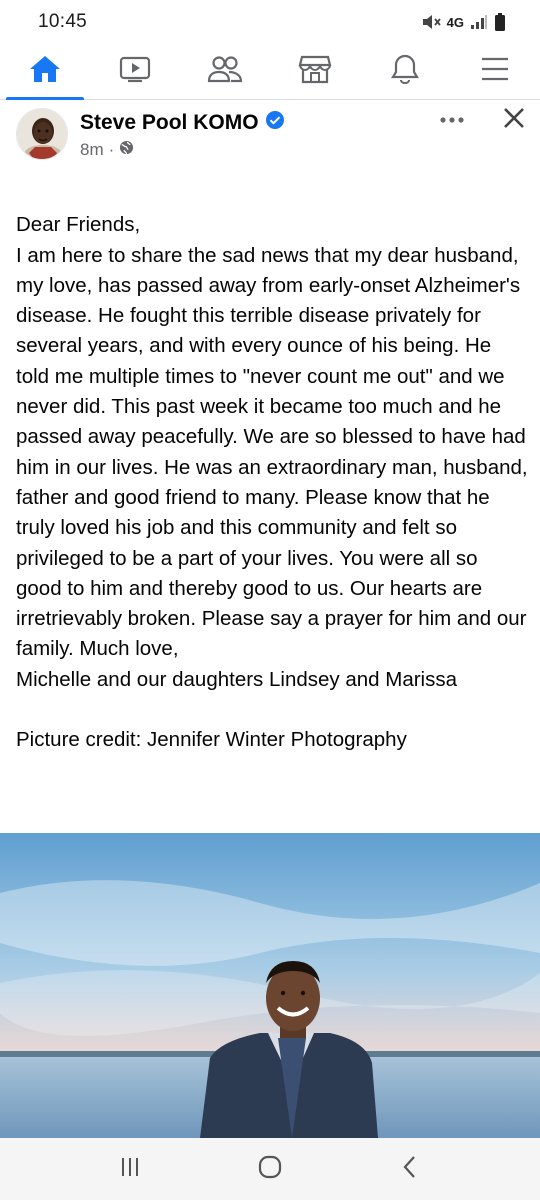  I want to click on home-system-button, so click(270, 1169).